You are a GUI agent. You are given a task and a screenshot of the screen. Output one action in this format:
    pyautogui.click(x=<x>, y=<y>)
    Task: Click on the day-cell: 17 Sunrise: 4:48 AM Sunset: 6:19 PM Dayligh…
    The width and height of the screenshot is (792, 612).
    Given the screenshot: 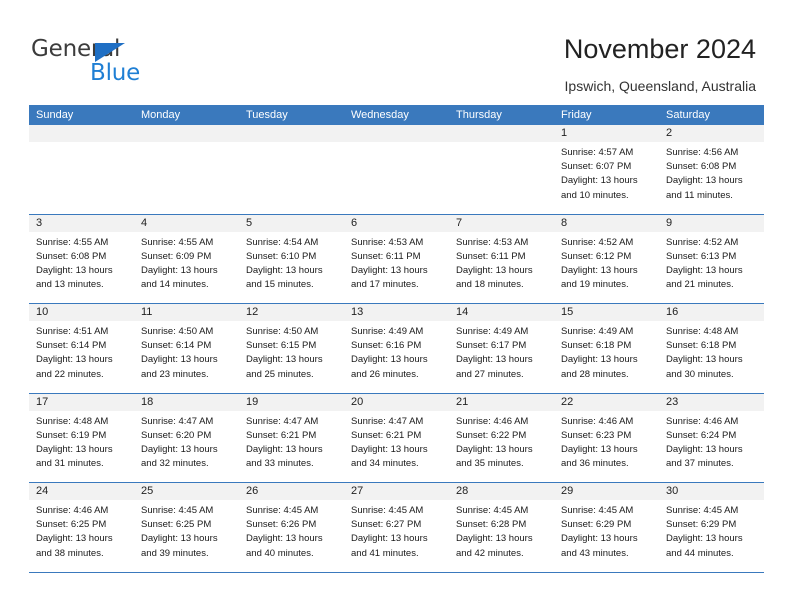 What is the action you would take?
    pyautogui.click(x=81, y=437)
    